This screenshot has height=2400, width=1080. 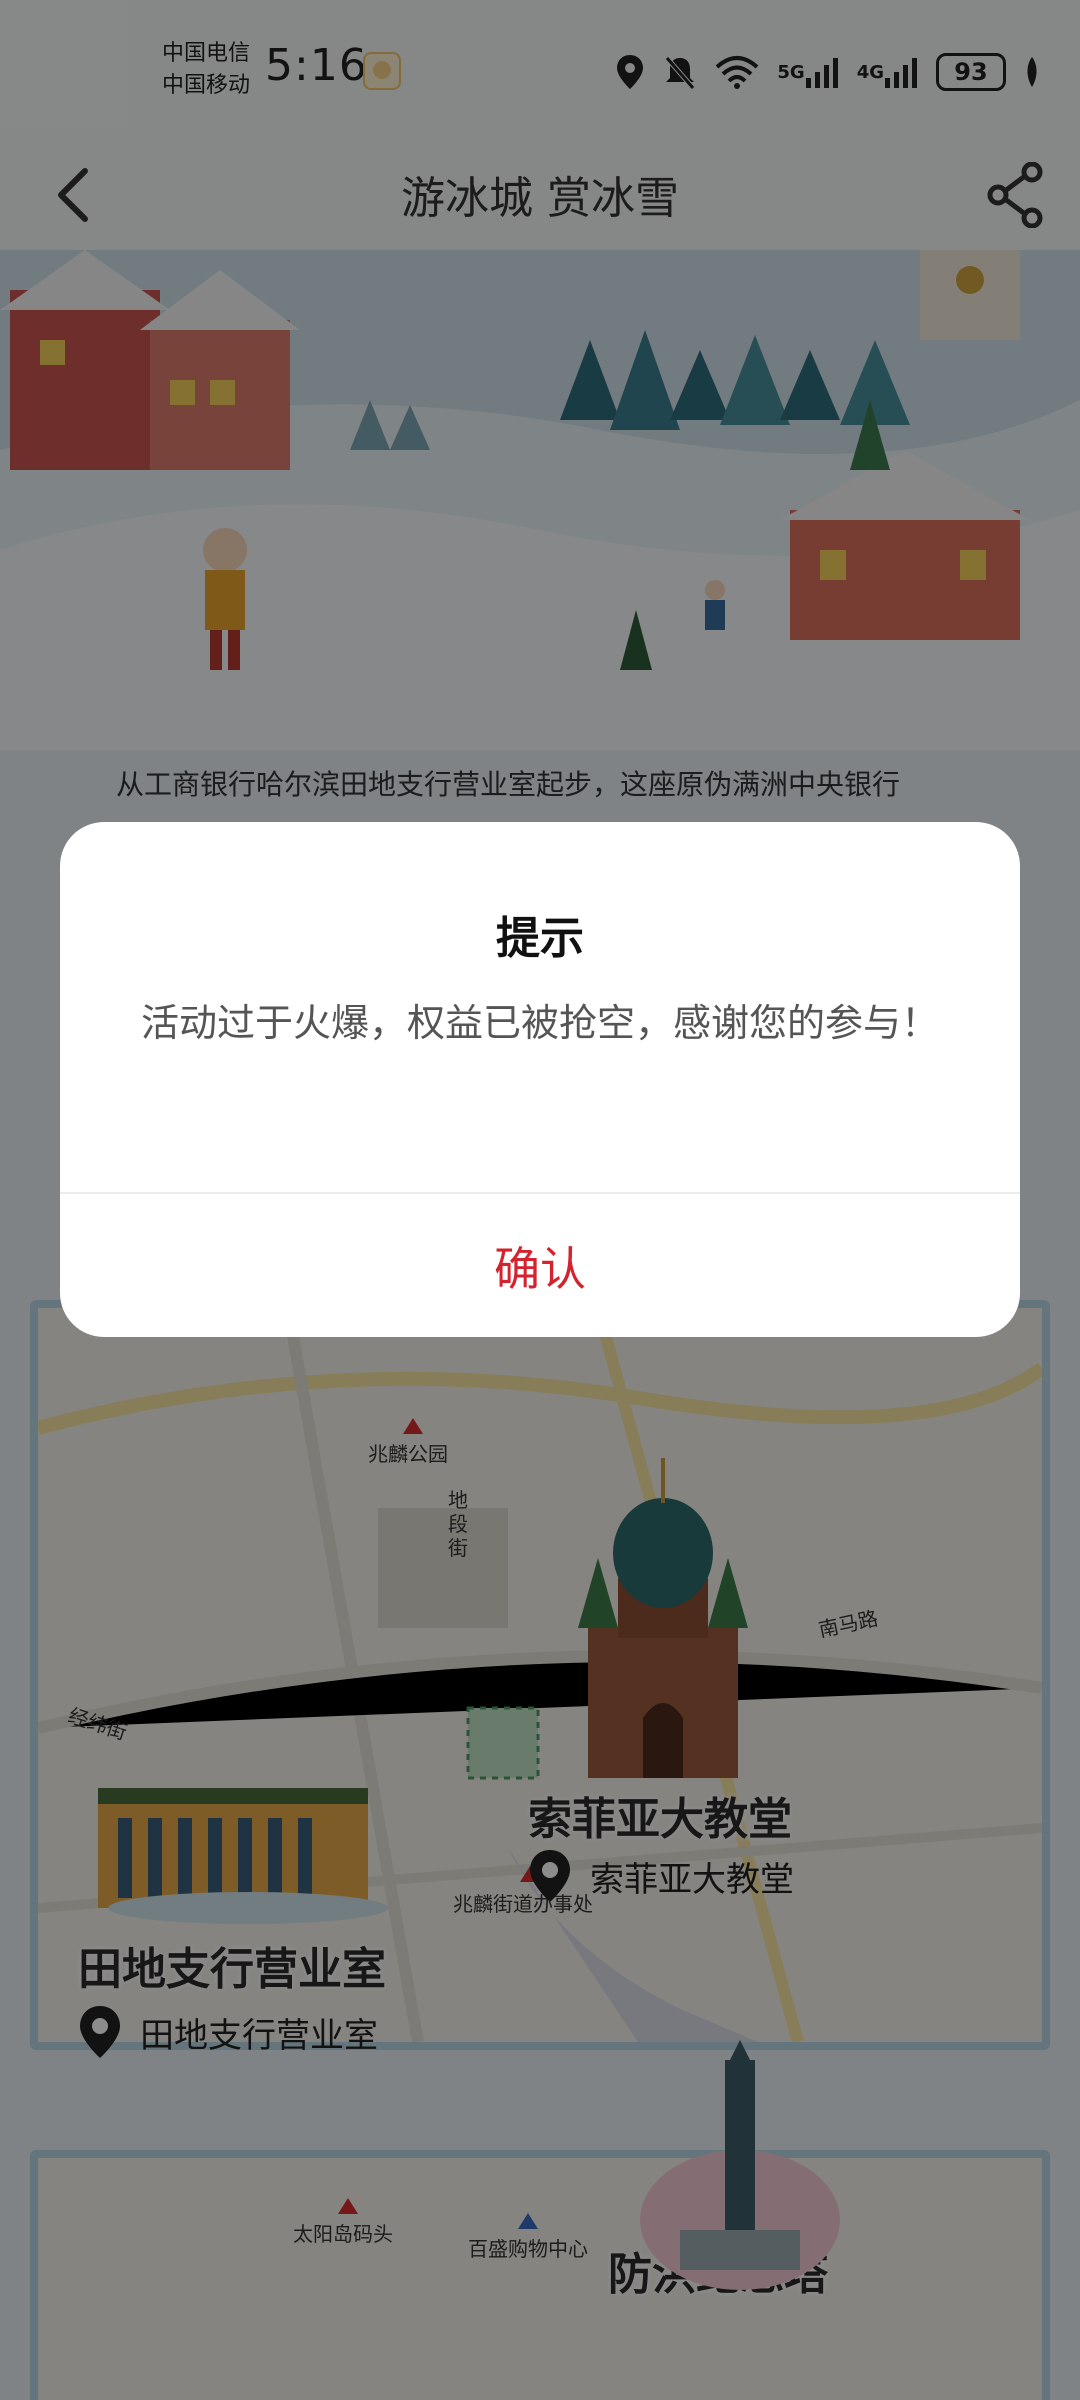 I want to click on dialog-title: 提示, so click(x=540, y=938).